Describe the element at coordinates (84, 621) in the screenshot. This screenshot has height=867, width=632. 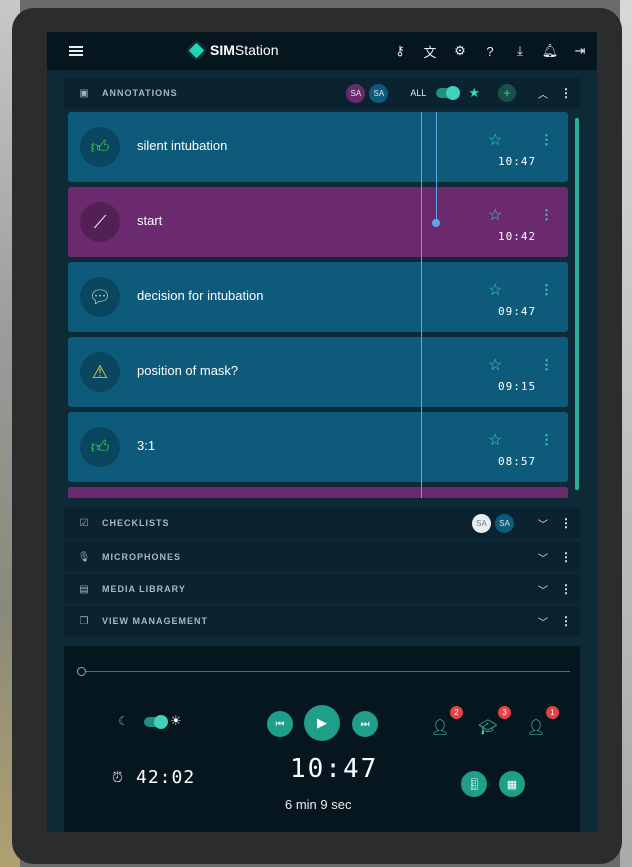
I see `view-management-icon: ❐` at that location.